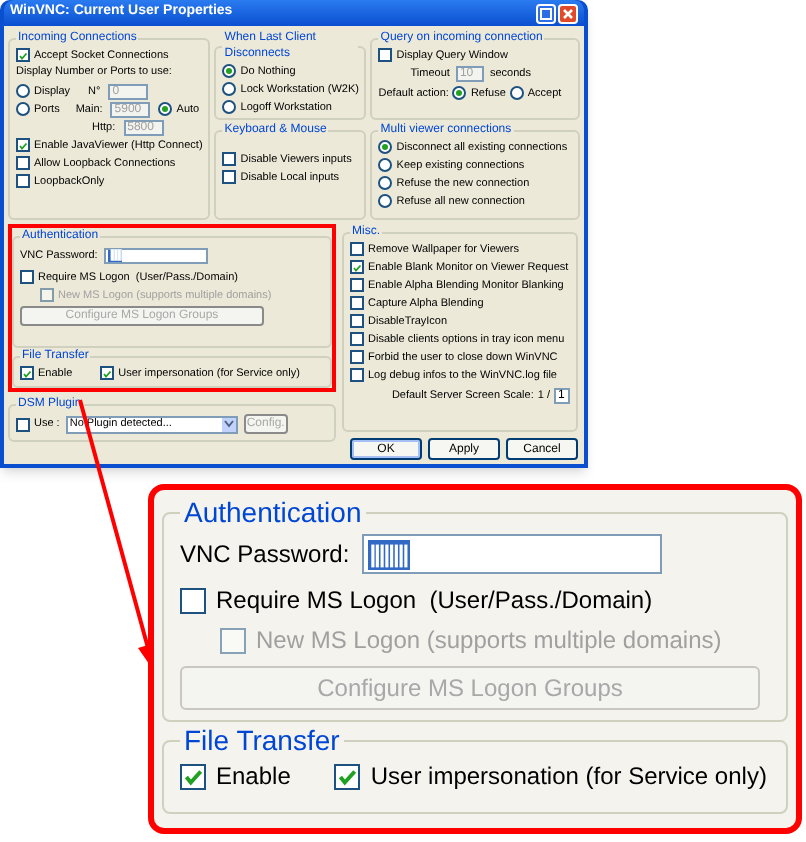 The width and height of the screenshot is (806, 842). I want to click on password-field: ||||||||, so click(511, 554).